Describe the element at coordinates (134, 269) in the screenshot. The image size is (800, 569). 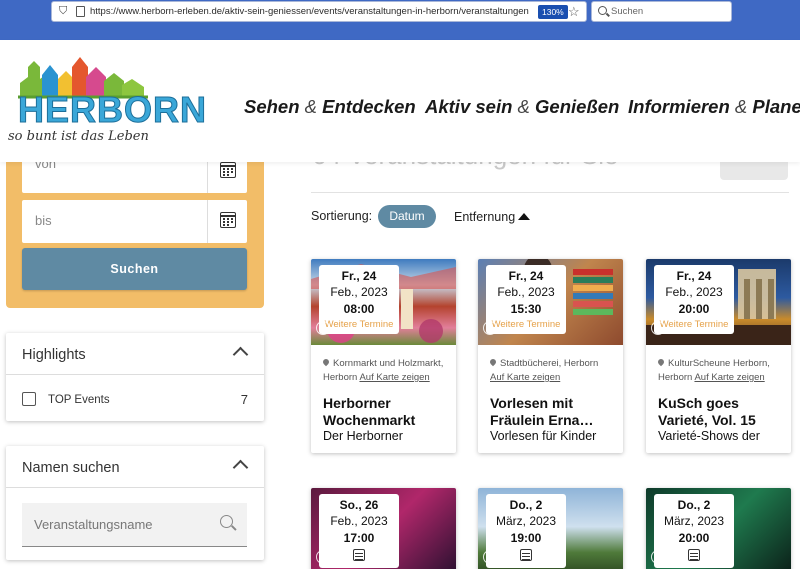
I see `search-button: Suchen` at that location.